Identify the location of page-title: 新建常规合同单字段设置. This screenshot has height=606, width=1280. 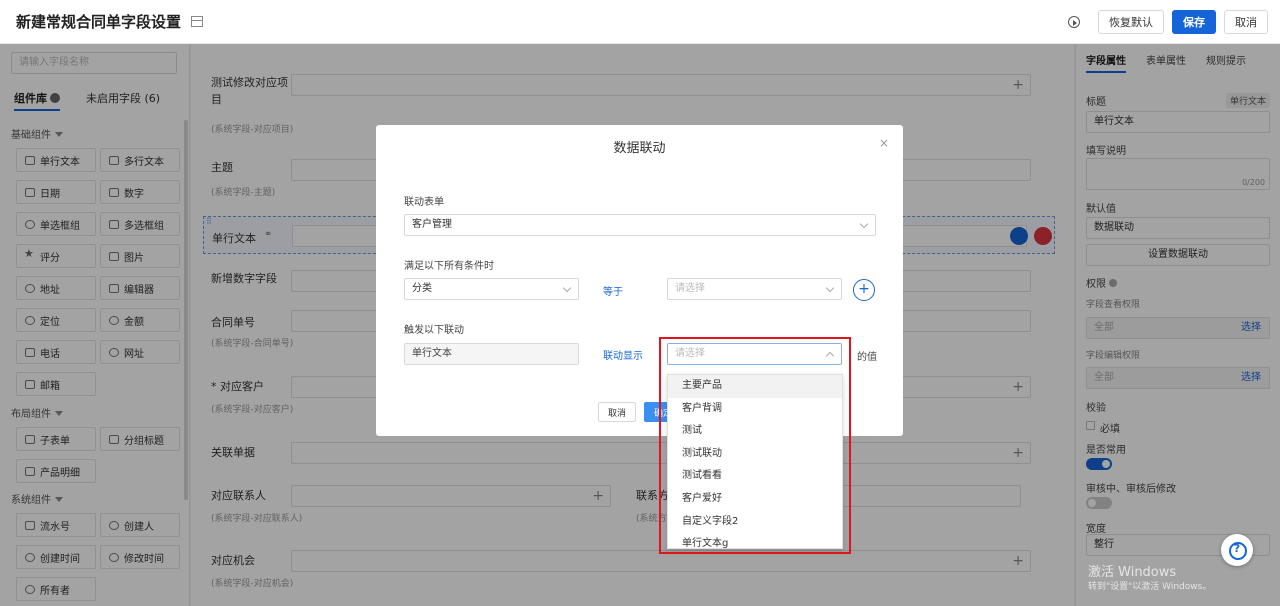
(99, 22).